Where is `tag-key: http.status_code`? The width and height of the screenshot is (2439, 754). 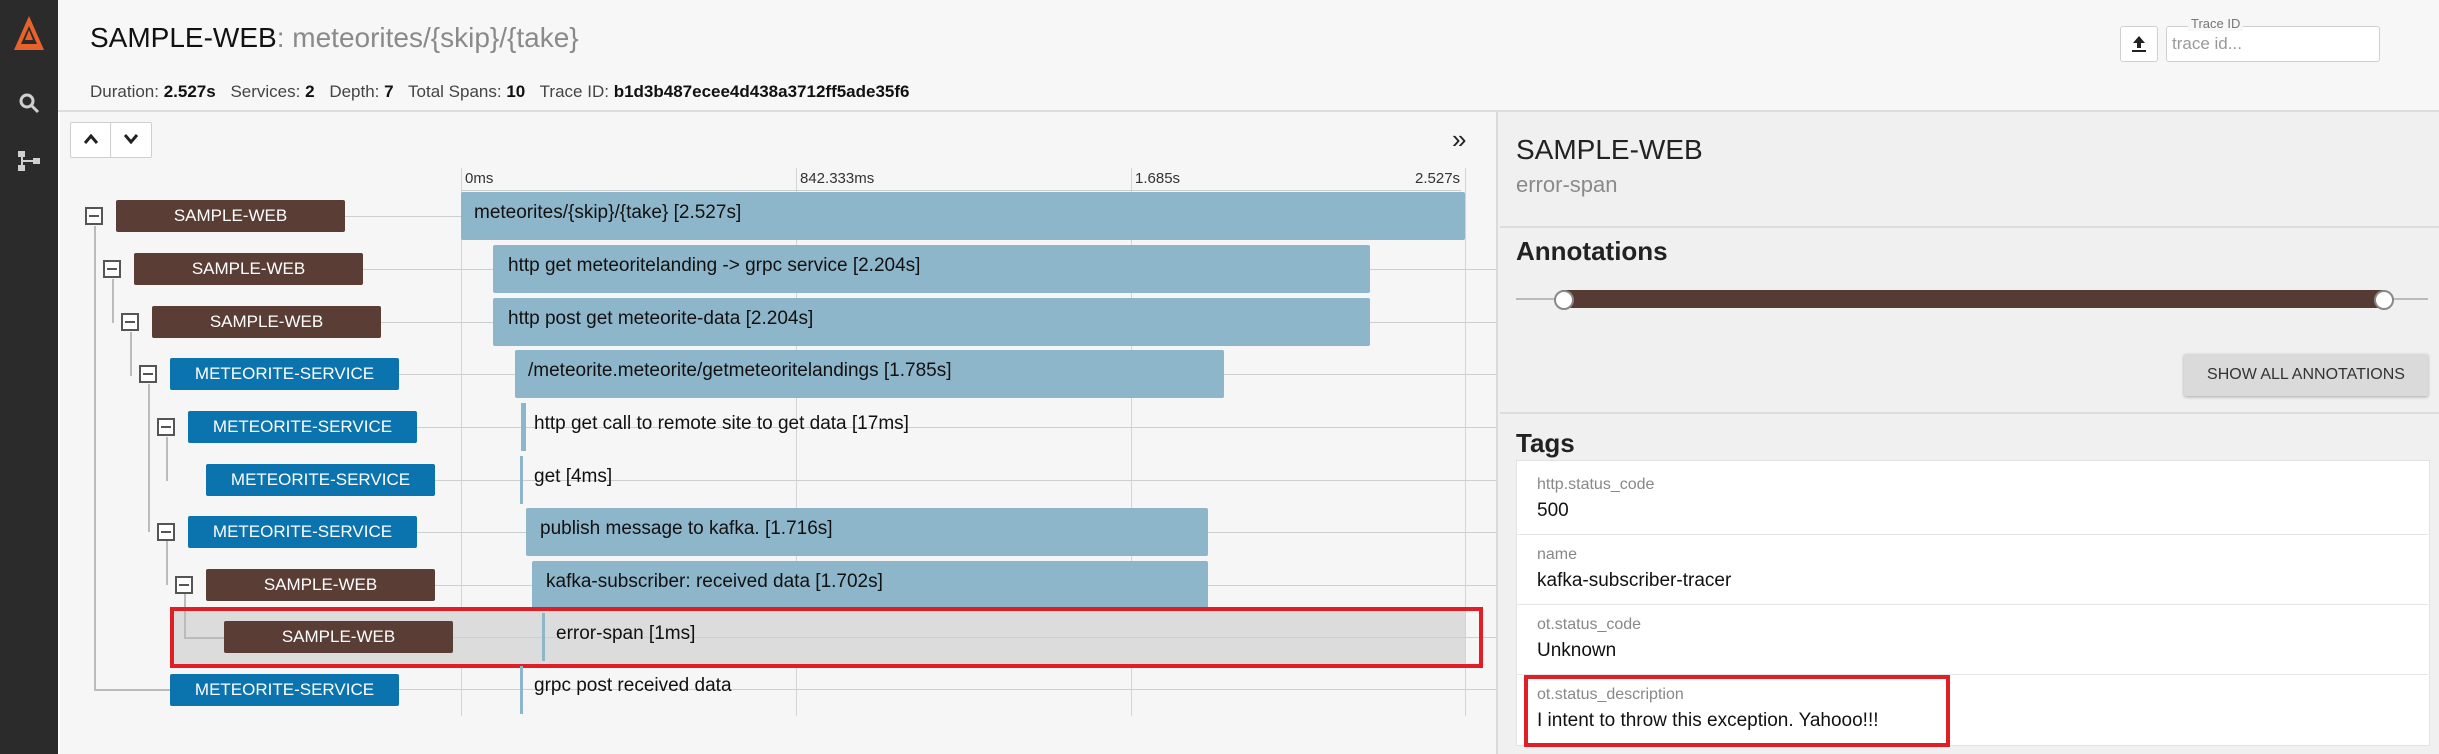 tag-key: http.status_code is located at coordinates (1596, 484).